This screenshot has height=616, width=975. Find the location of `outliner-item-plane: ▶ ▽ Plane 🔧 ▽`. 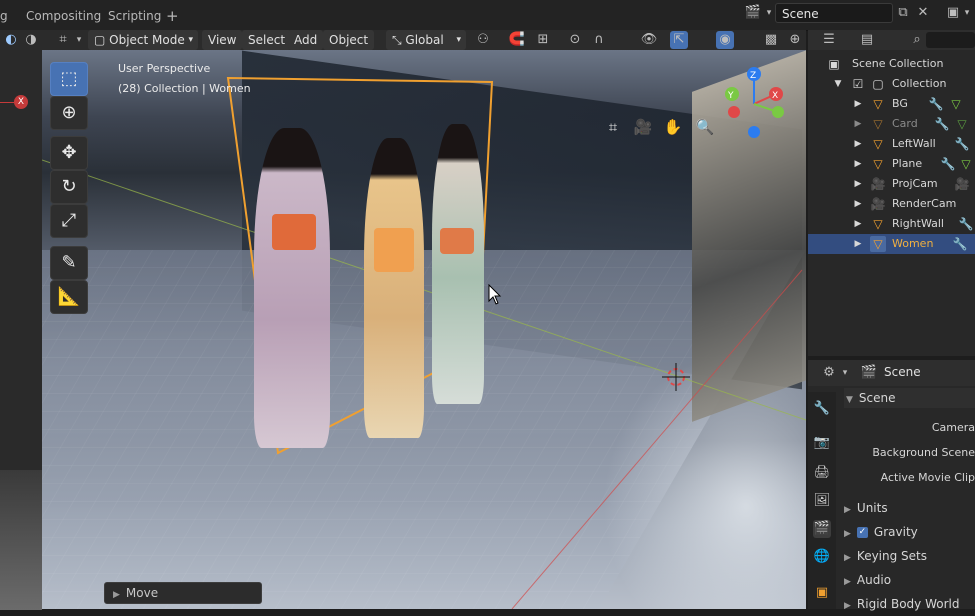

outliner-item-plane: ▶ ▽ Plane 🔧 ▽ is located at coordinates (891, 164).